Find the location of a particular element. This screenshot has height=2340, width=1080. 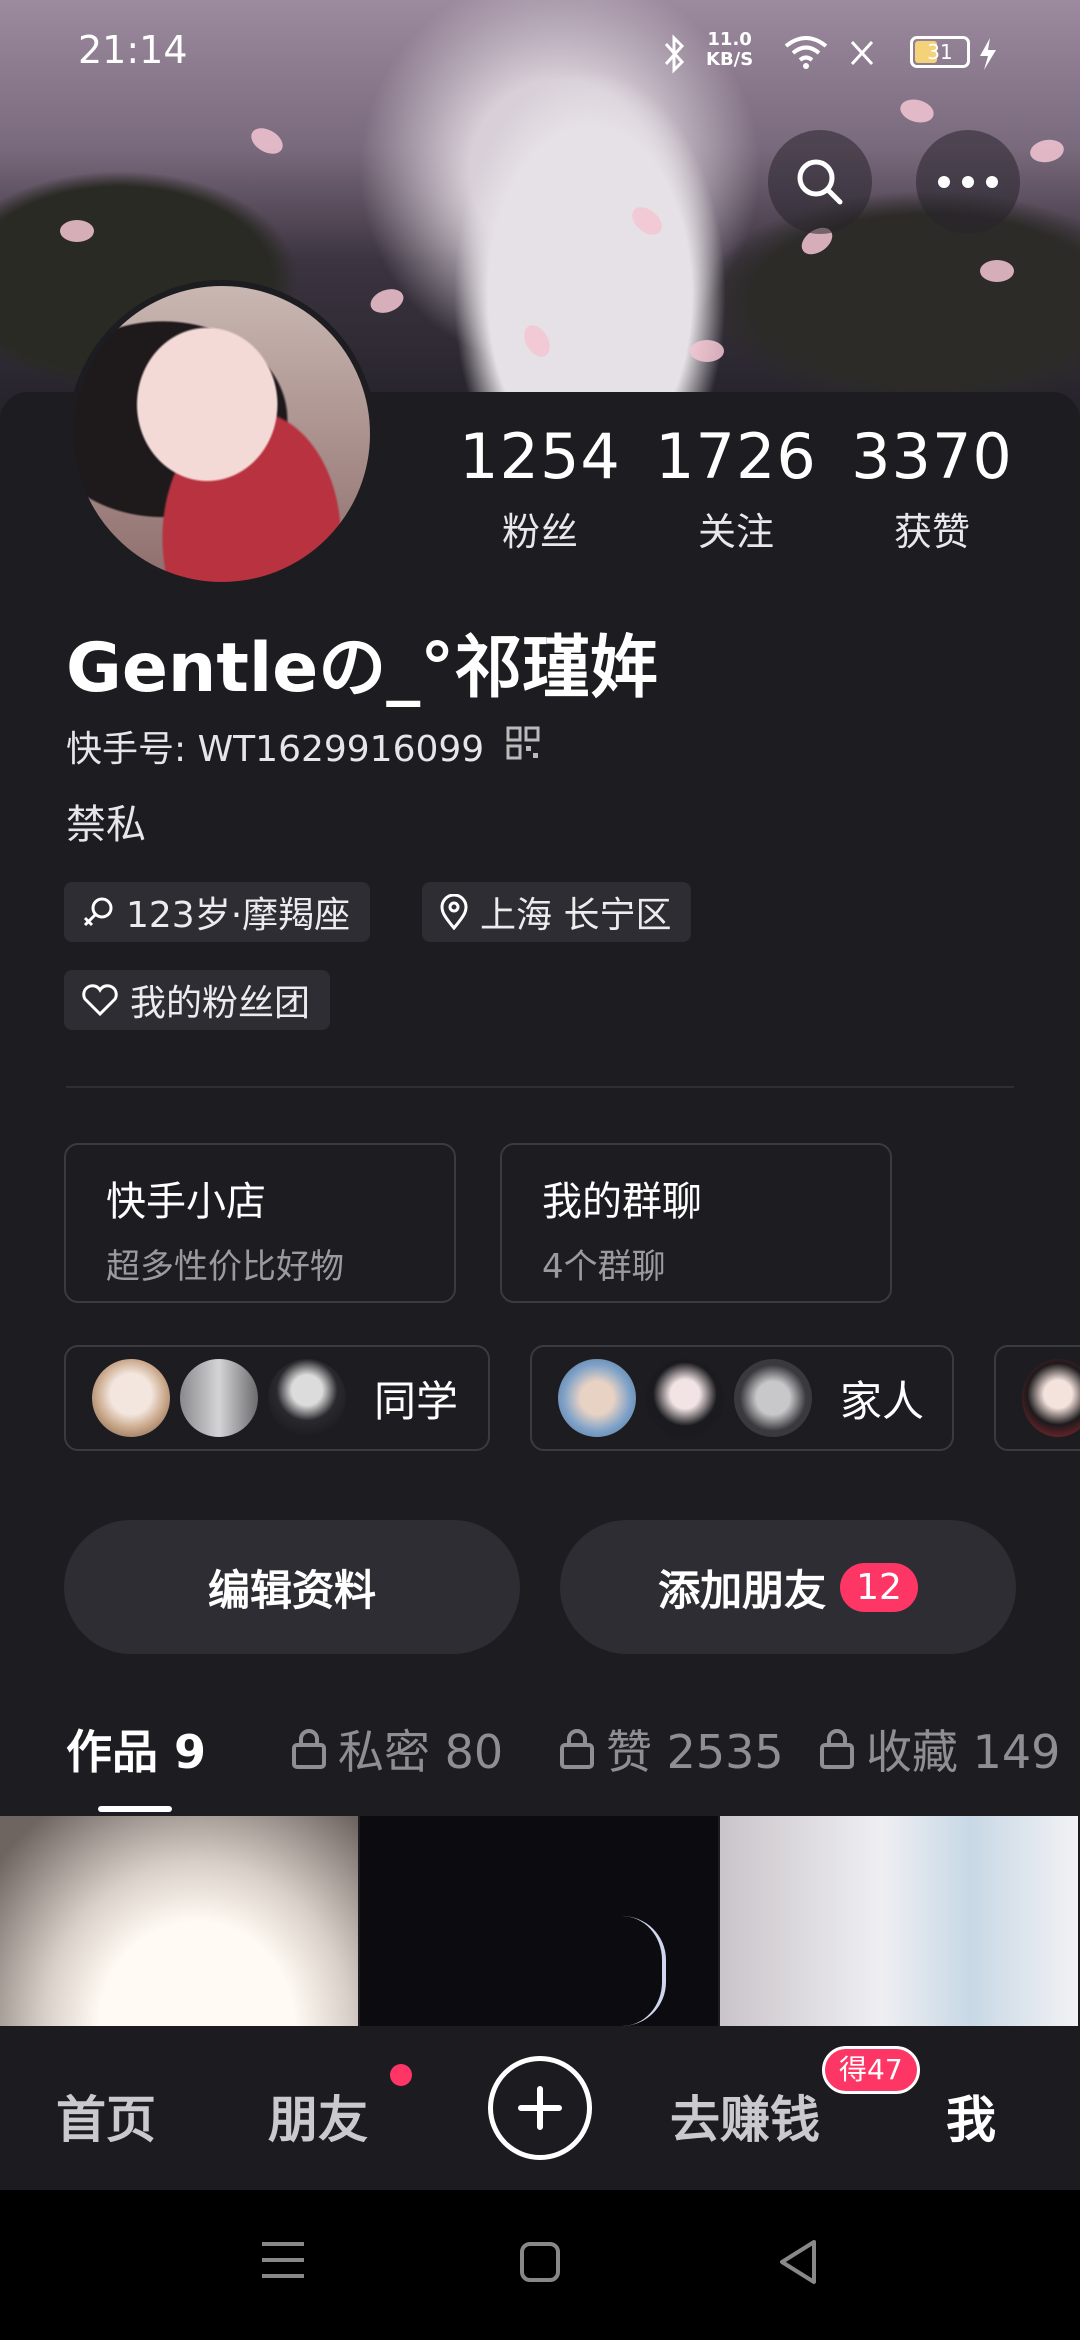

more-button is located at coordinates (968, 182).